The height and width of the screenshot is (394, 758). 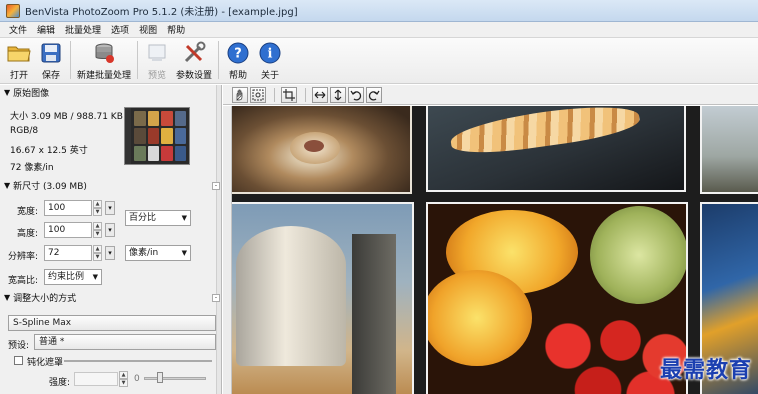 I want to click on link-bottom-icon: ▾, so click(x=110, y=230).